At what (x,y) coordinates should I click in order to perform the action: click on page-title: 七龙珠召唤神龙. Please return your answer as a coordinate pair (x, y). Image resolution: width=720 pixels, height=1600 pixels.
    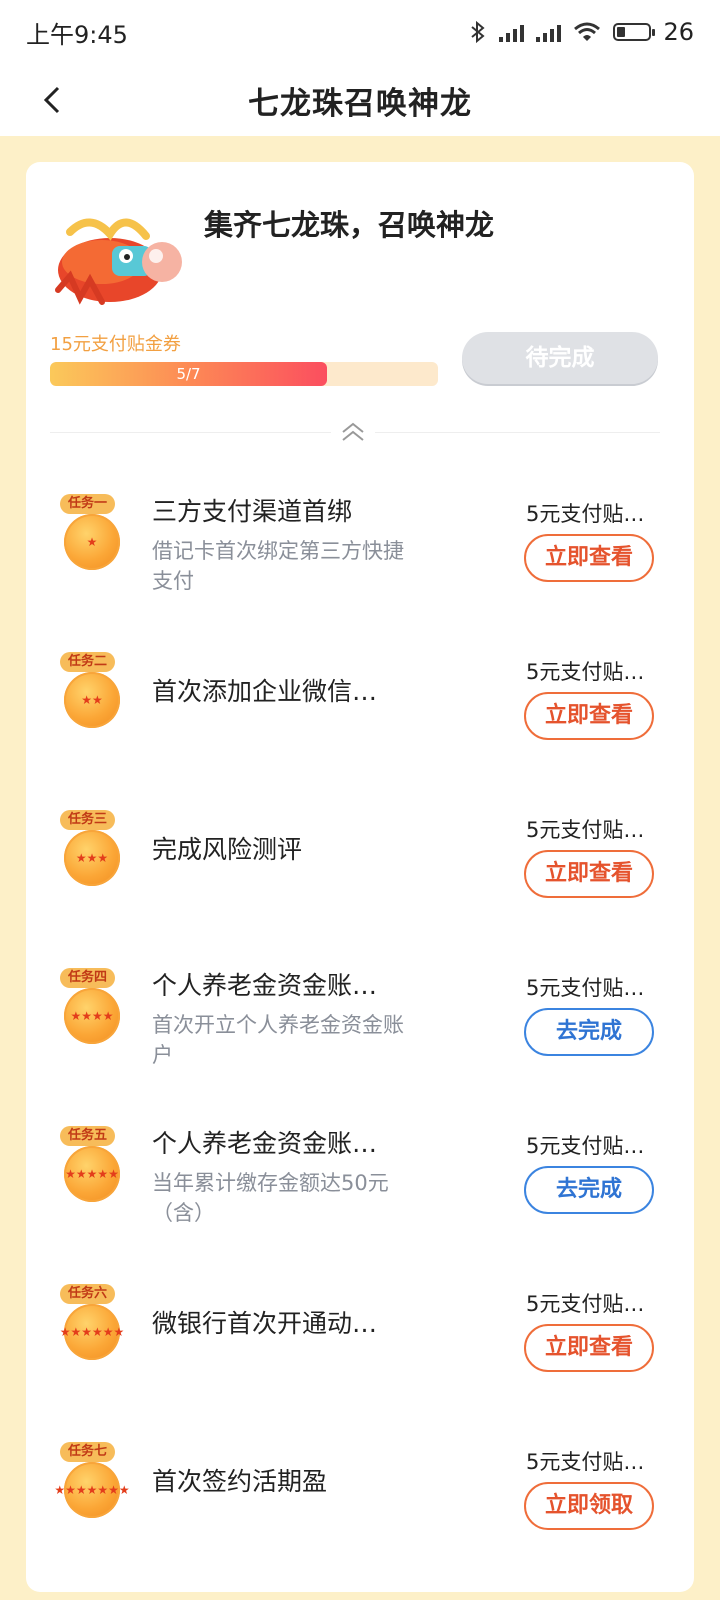
    Looking at the image, I should click on (360, 103).